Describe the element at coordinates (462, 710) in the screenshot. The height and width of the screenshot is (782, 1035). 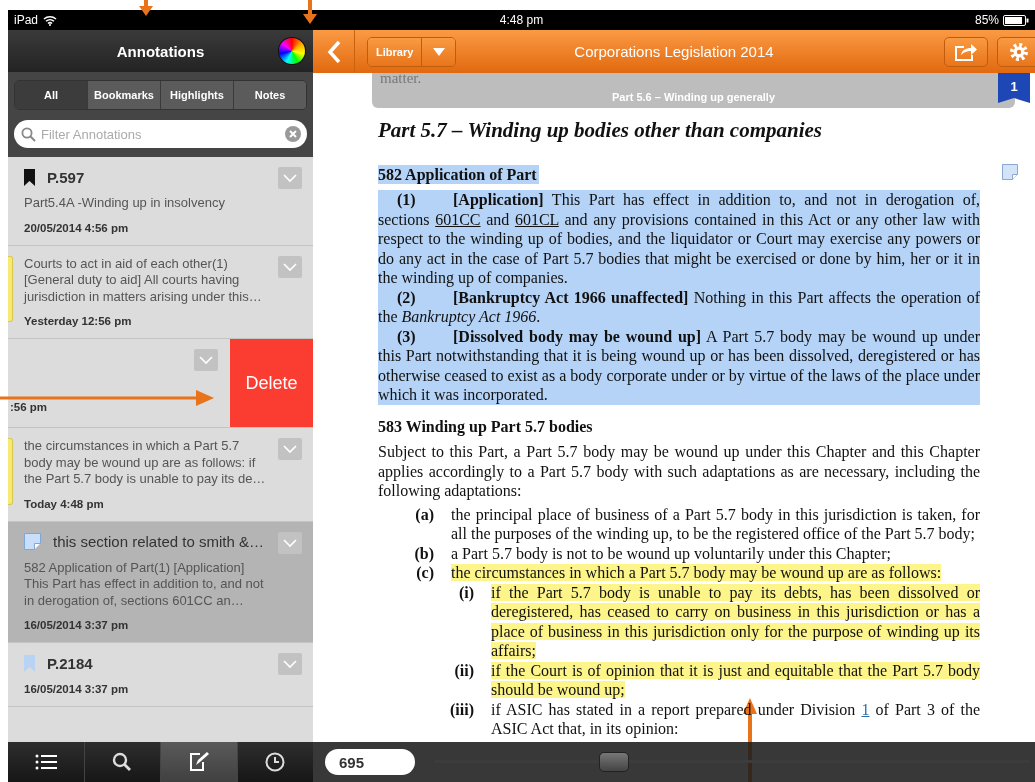
I see `list-label: (iii)` at that location.